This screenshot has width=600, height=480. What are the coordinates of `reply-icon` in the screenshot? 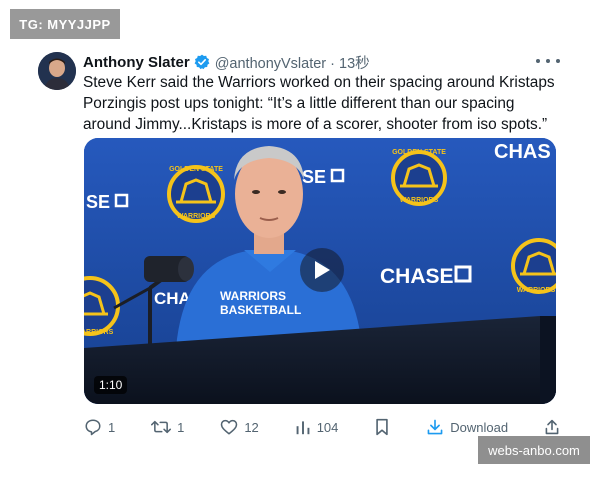 It's located at (93, 427).